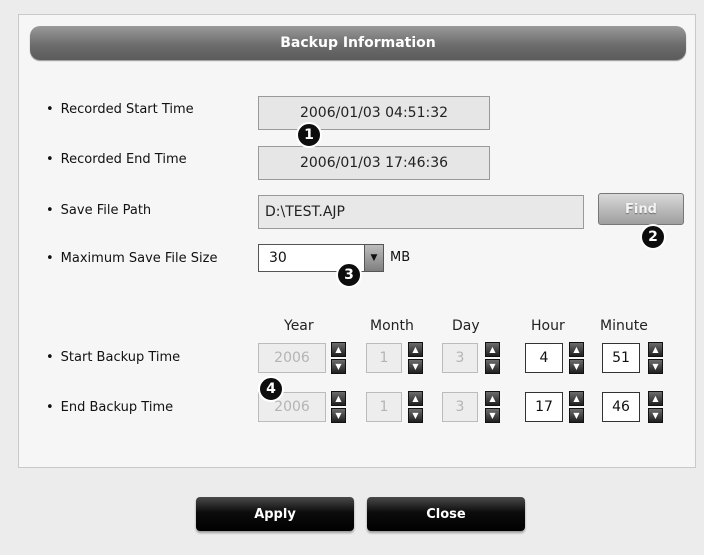  What do you see at coordinates (466, 326) in the screenshot?
I see `col-day: Day` at bounding box center [466, 326].